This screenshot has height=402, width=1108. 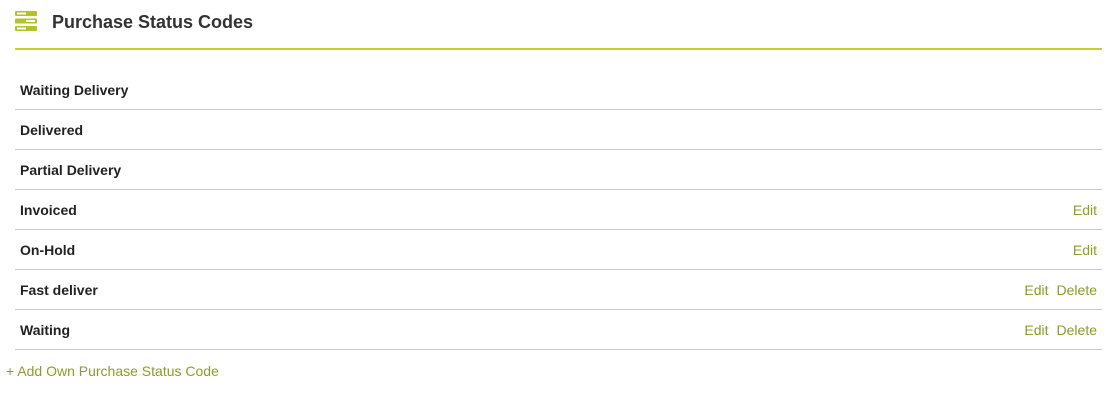 What do you see at coordinates (48, 250) in the screenshot?
I see `status-name: On-Hold` at bounding box center [48, 250].